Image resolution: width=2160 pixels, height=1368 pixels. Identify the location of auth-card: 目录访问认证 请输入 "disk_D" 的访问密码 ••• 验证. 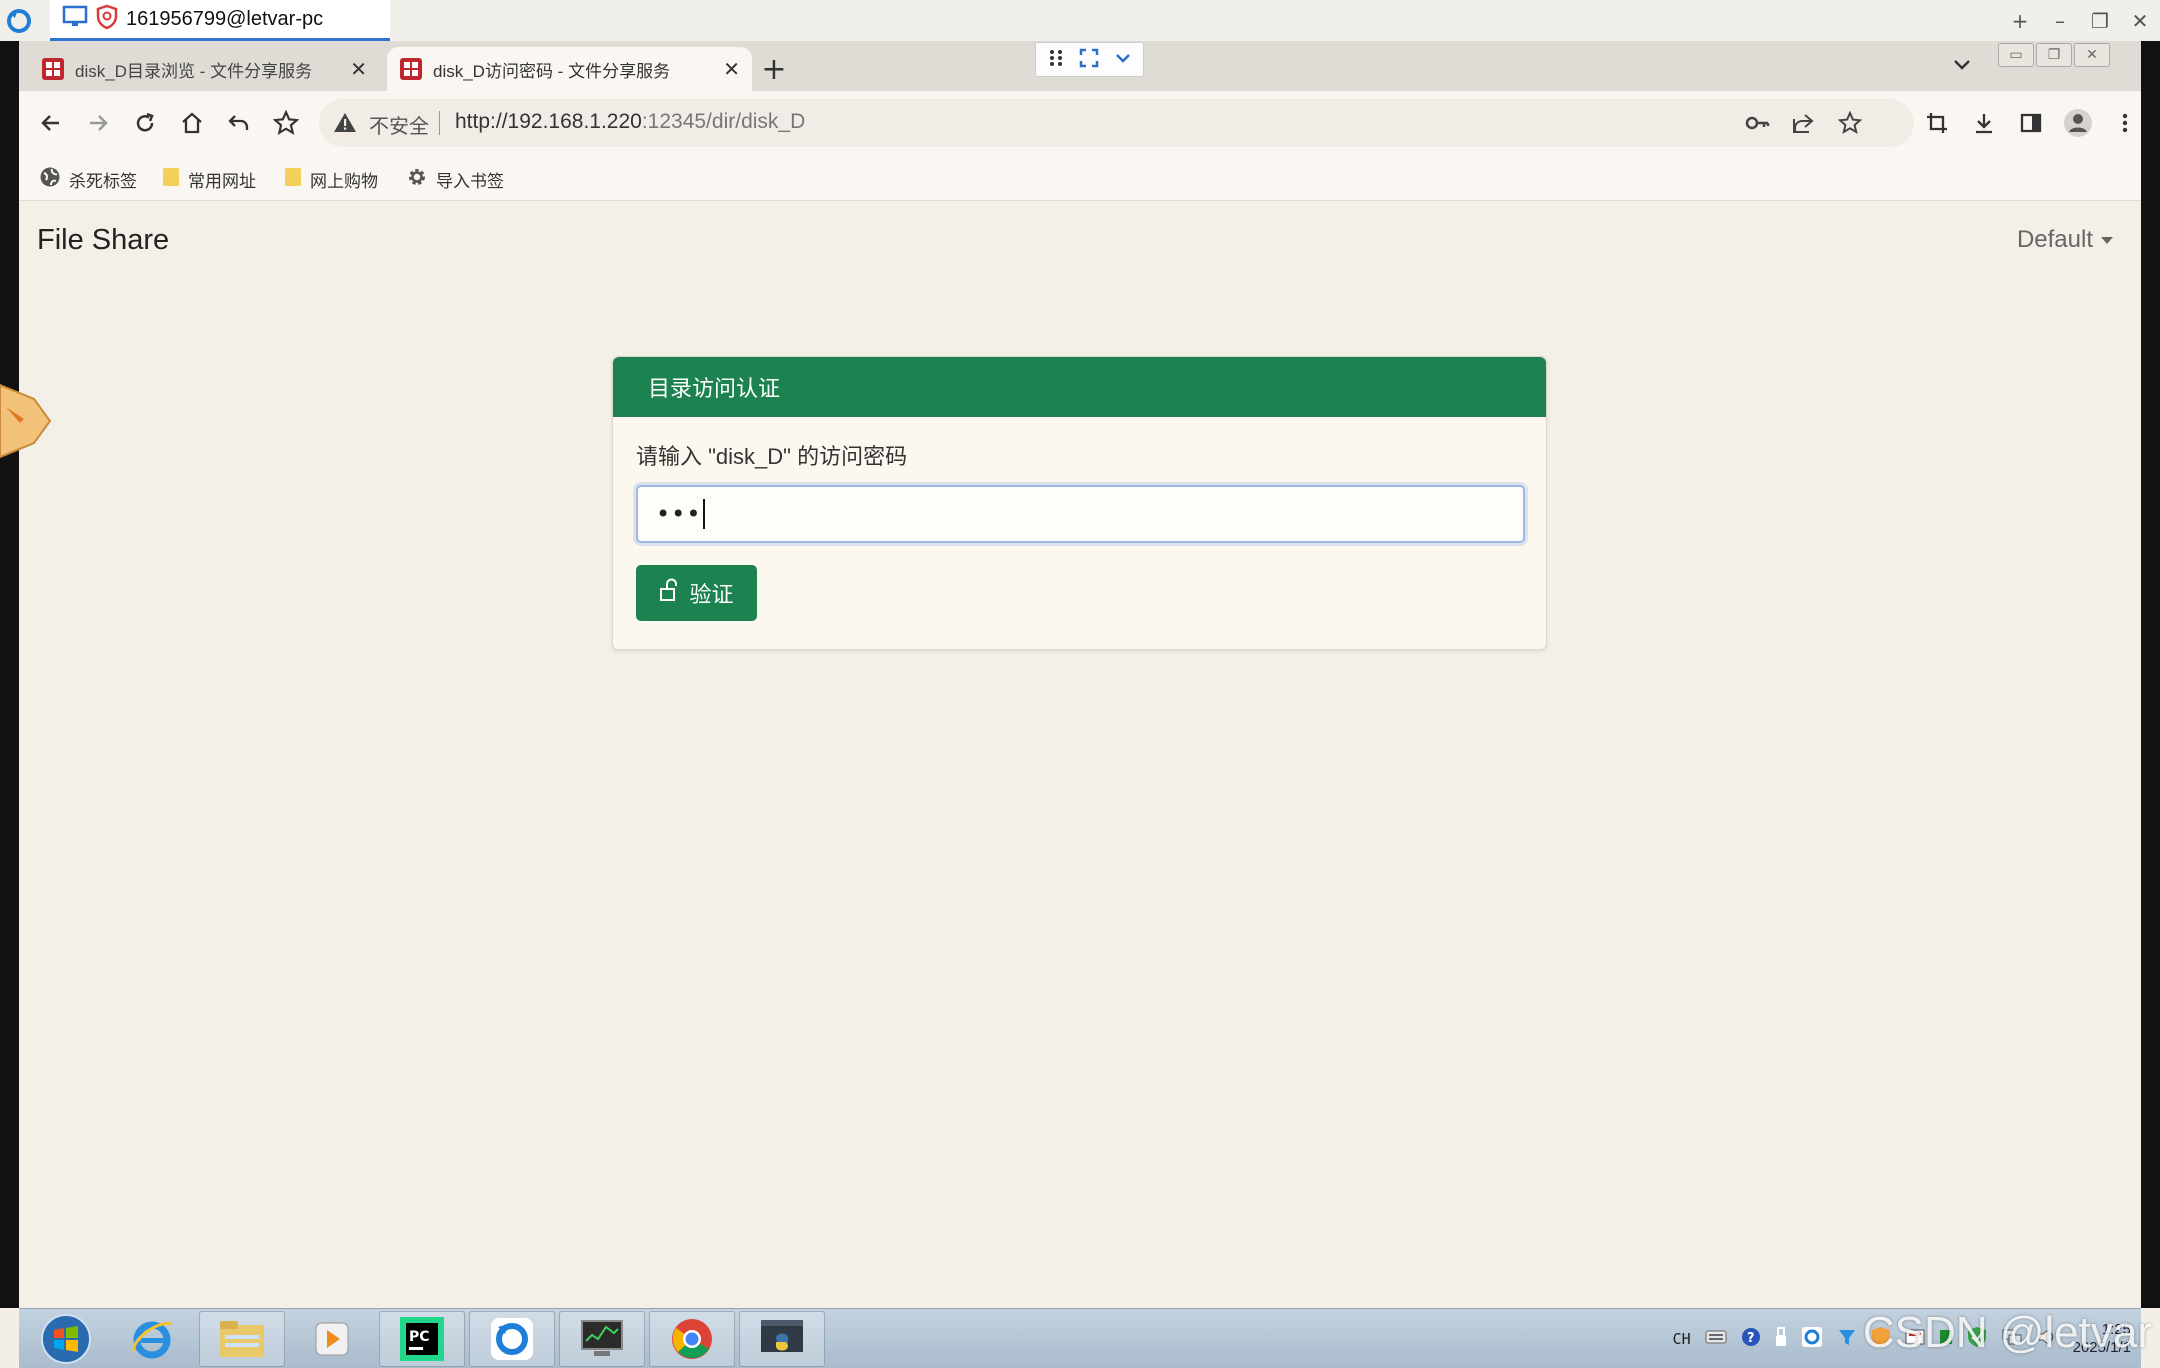
(1079, 503).